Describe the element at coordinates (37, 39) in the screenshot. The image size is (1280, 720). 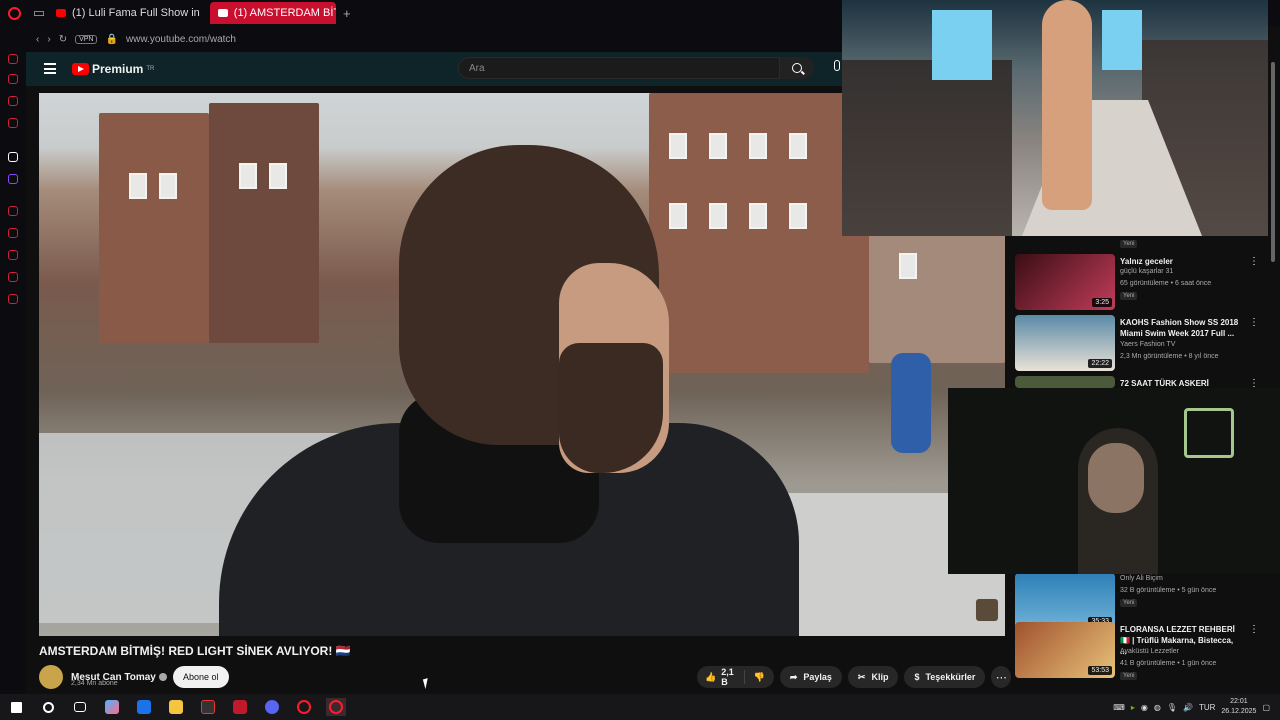
I see `back-icon: ‹` at that location.